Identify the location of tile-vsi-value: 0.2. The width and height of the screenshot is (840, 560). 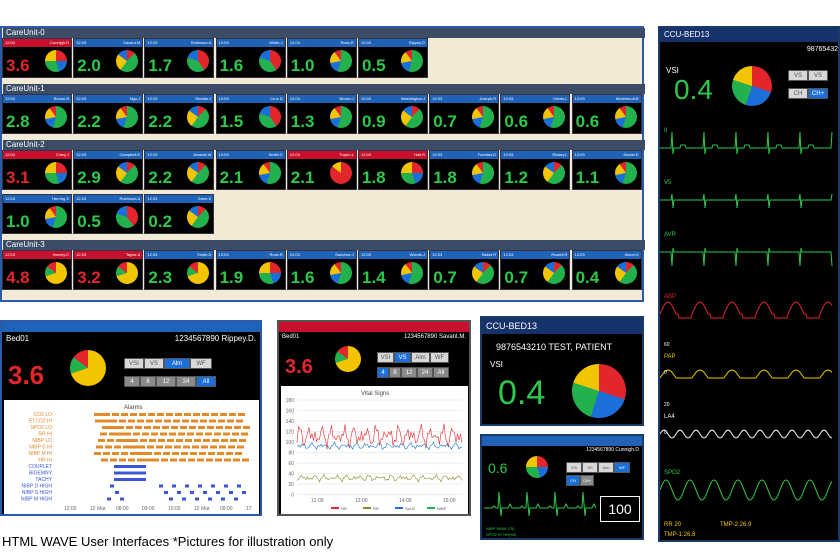
(160, 221).